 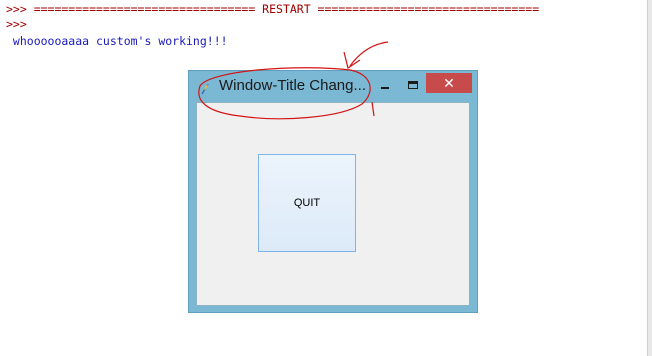 I want to click on window-titlebar: Window-Title Chang... ✕, so click(x=333, y=86).